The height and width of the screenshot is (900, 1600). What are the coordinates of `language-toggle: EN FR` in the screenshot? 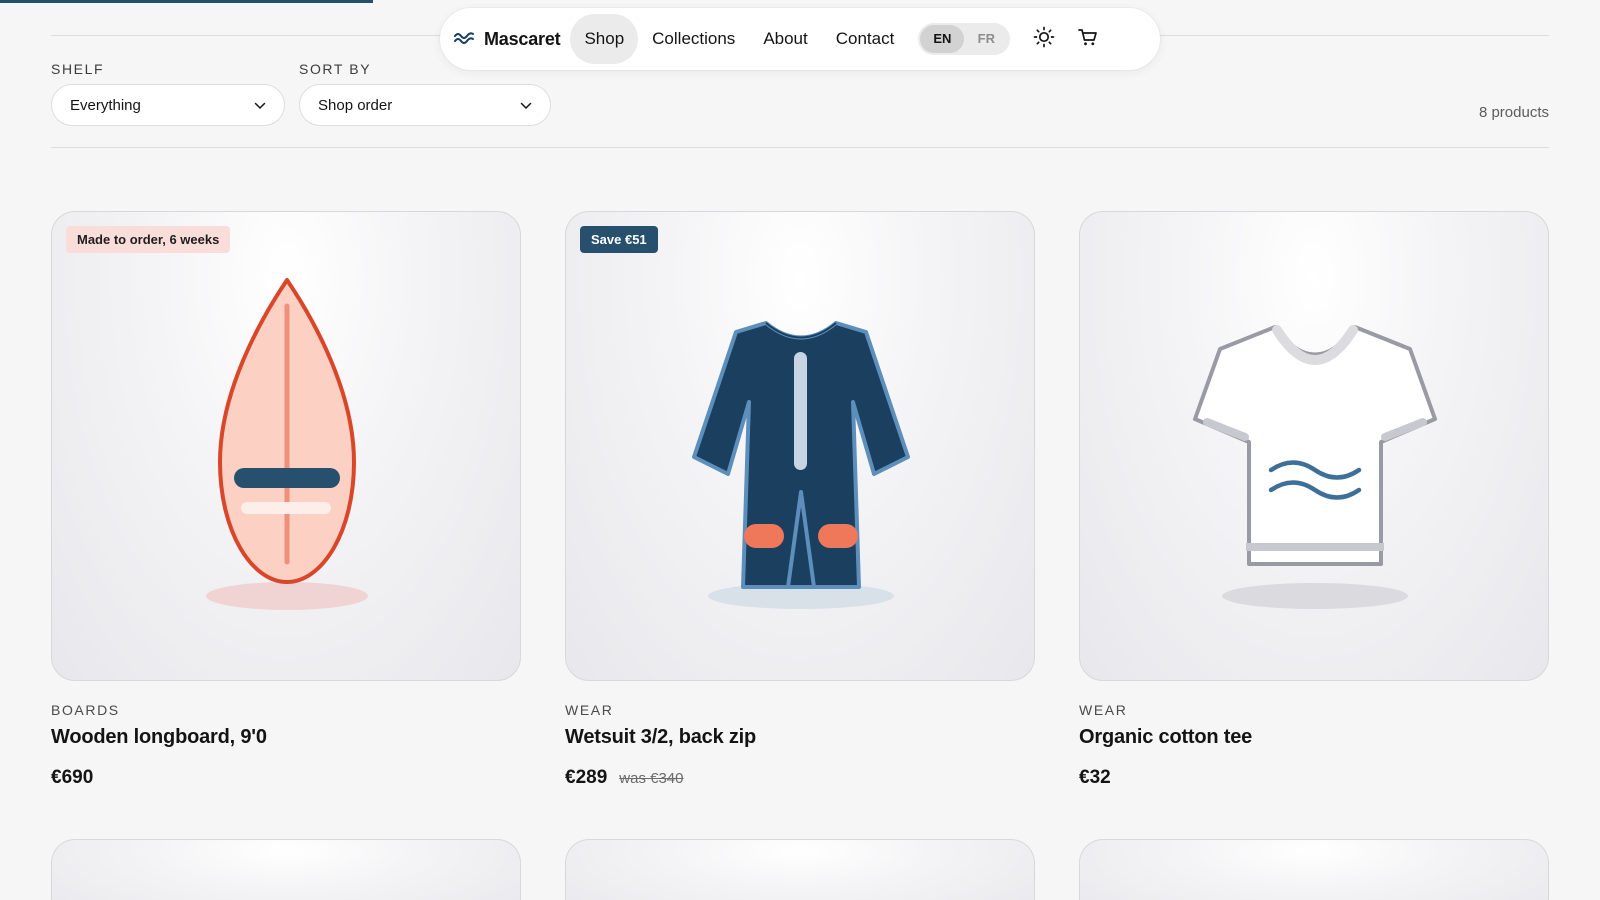 It's located at (964, 39).